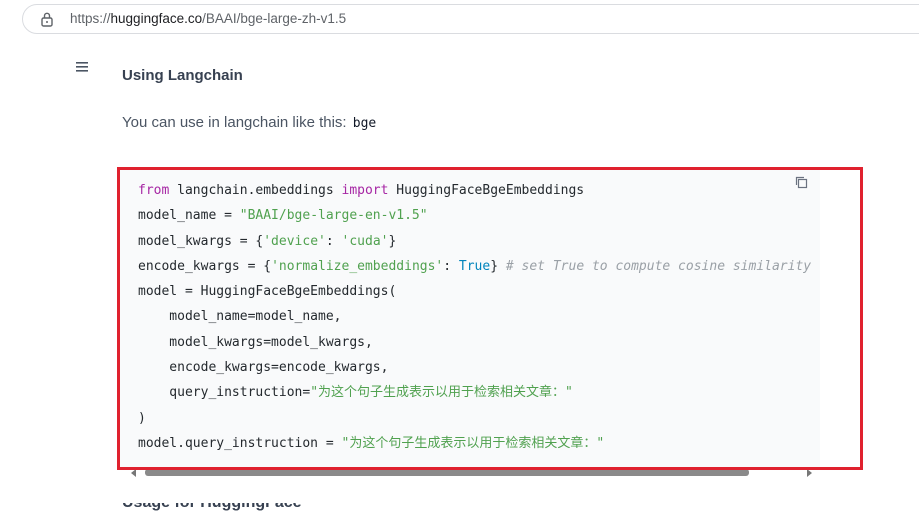  I want to click on hamburger-menu-icon, so click(82, 67).